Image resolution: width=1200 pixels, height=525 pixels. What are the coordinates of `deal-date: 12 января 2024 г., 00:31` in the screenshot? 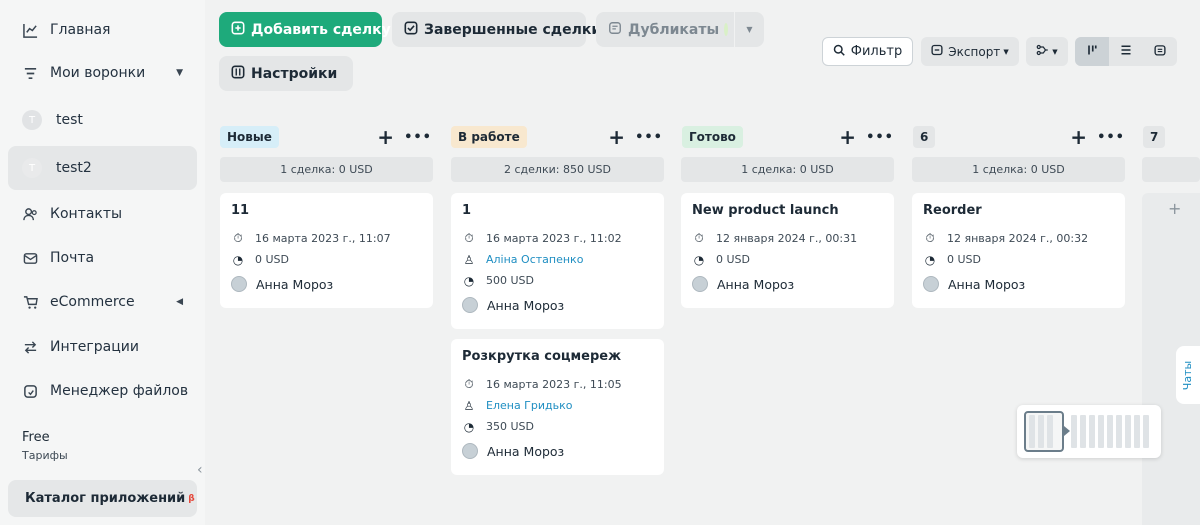 It's located at (787, 238).